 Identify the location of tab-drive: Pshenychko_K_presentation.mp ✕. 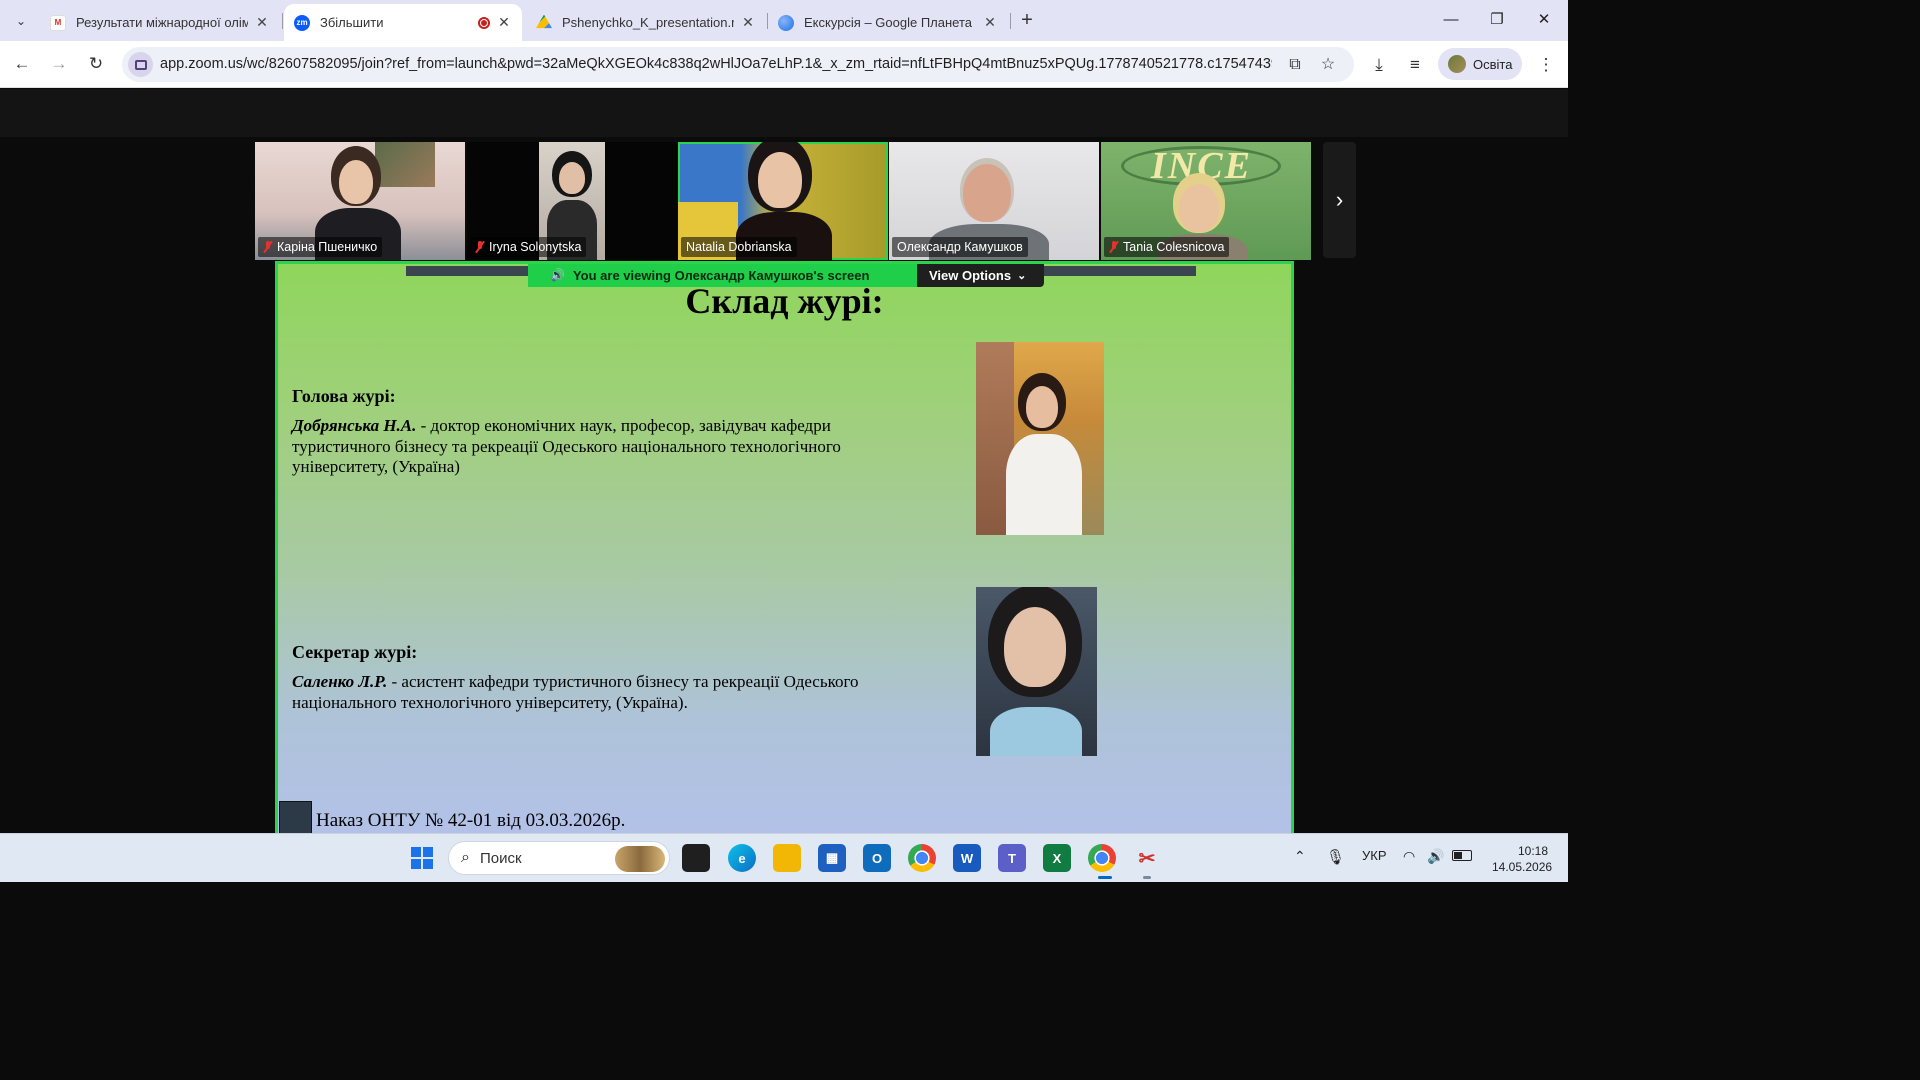
(646, 22).